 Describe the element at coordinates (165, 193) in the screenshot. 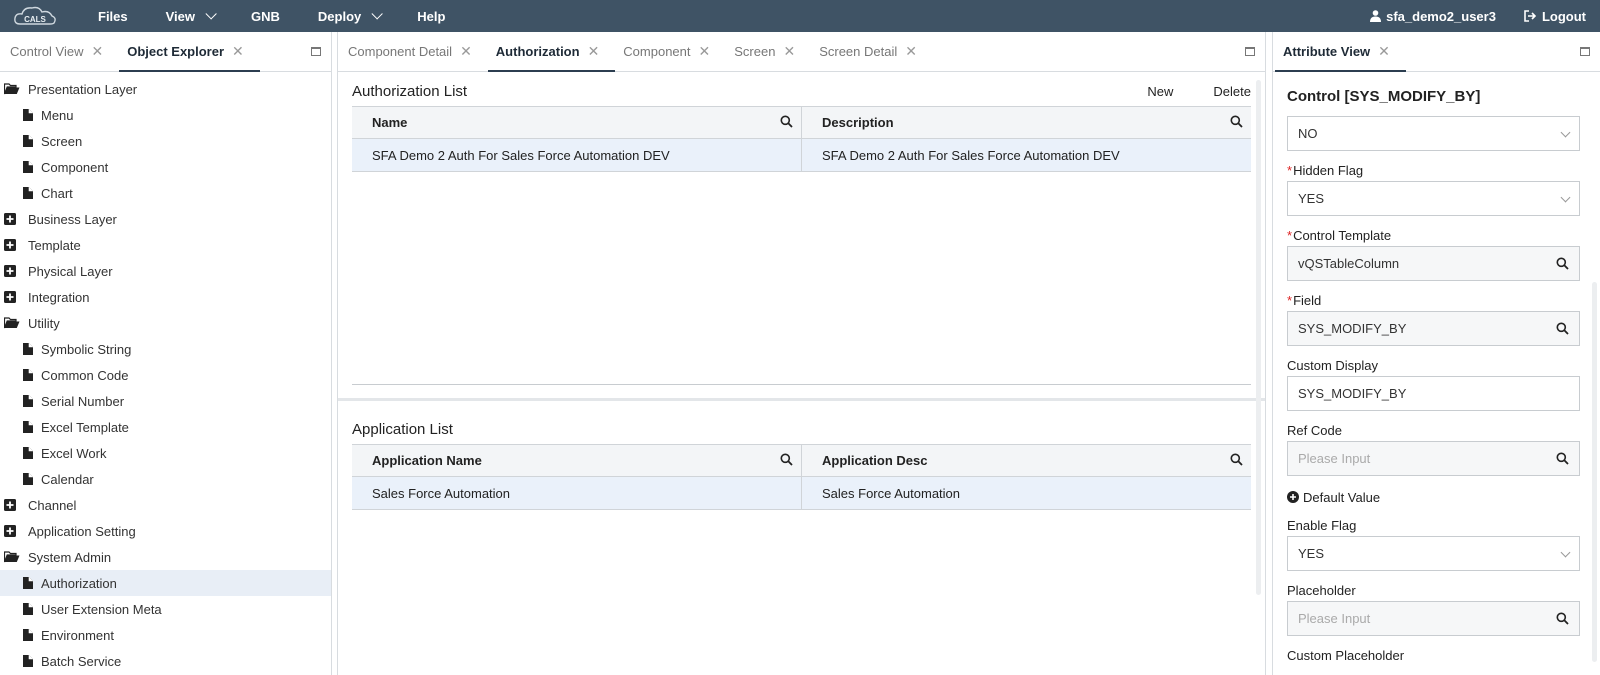

I see `tree-item-chart: Chart` at that location.